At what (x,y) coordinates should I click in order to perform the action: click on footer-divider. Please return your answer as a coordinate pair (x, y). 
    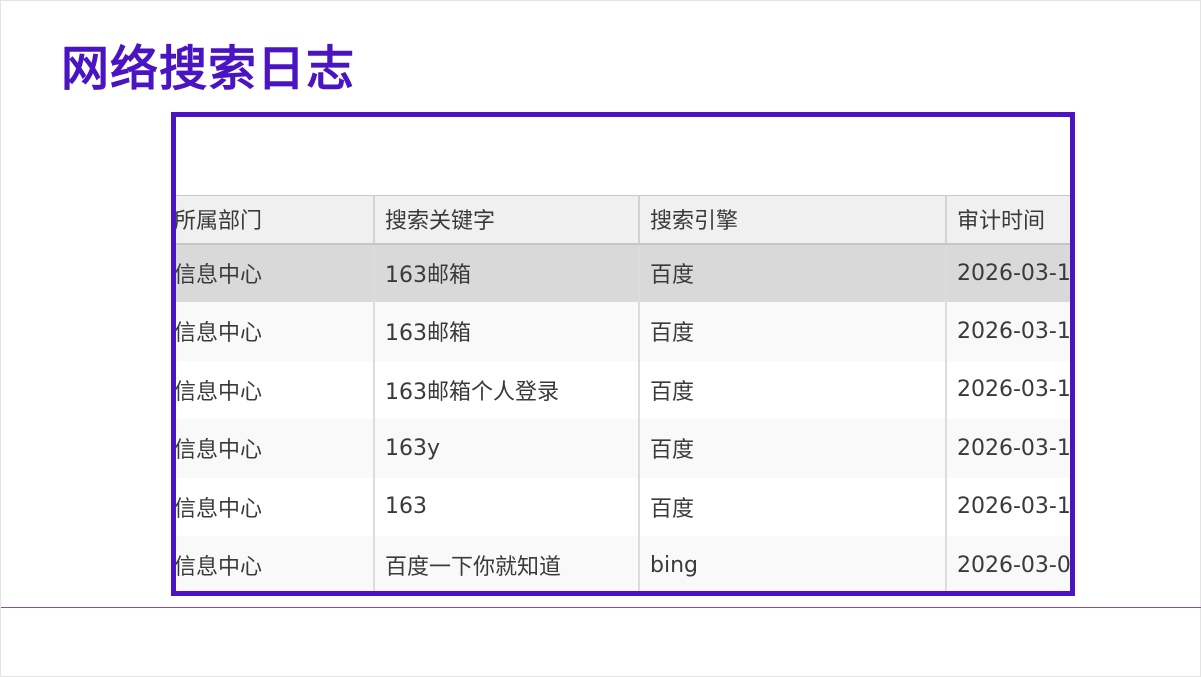
    Looking at the image, I should click on (601, 607).